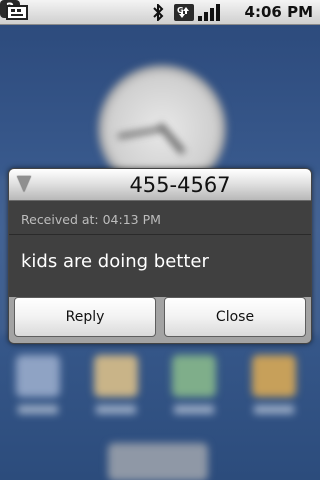  Describe the element at coordinates (278, 12) in the screenshot. I see `status-clock: 4:06 PM` at that location.